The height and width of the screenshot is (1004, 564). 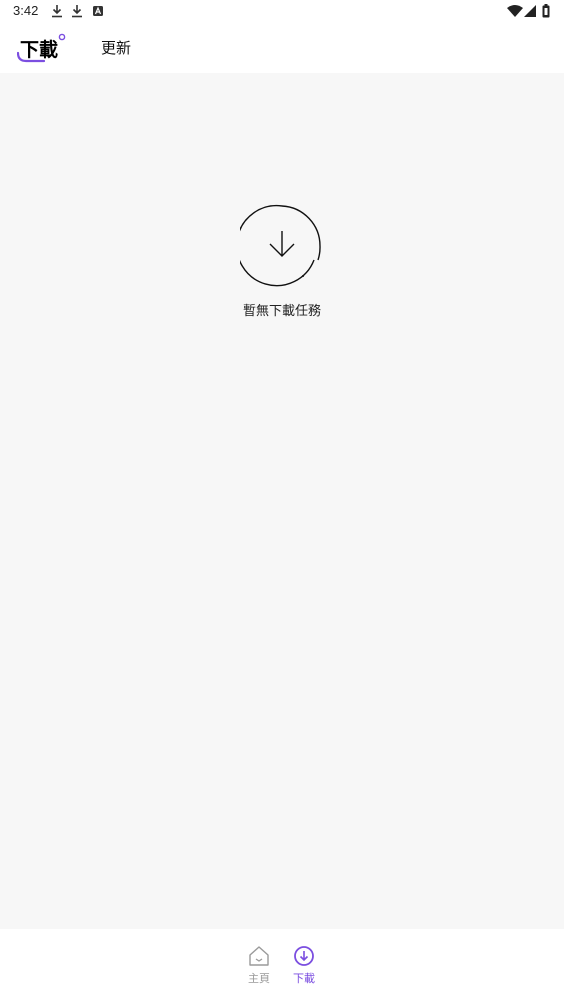 I want to click on tab-download: 下載, so click(x=43, y=50).